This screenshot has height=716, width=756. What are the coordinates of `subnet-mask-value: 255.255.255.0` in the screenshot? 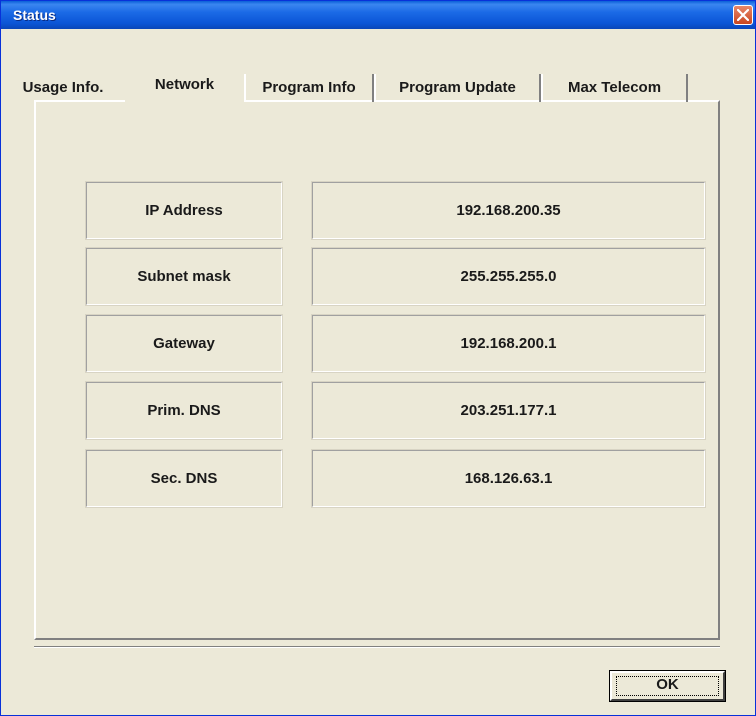 It's located at (508, 276).